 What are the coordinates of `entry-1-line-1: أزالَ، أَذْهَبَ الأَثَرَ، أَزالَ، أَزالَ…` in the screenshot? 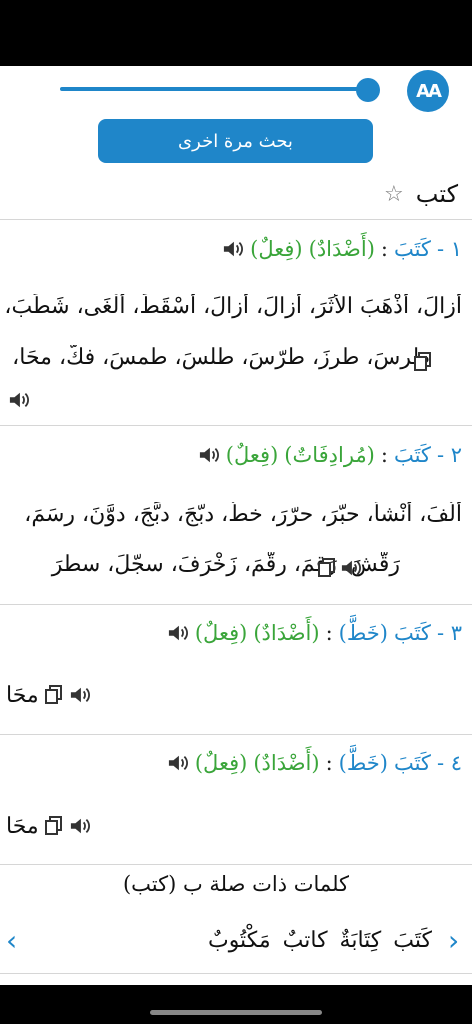 It's located at (234, 306).